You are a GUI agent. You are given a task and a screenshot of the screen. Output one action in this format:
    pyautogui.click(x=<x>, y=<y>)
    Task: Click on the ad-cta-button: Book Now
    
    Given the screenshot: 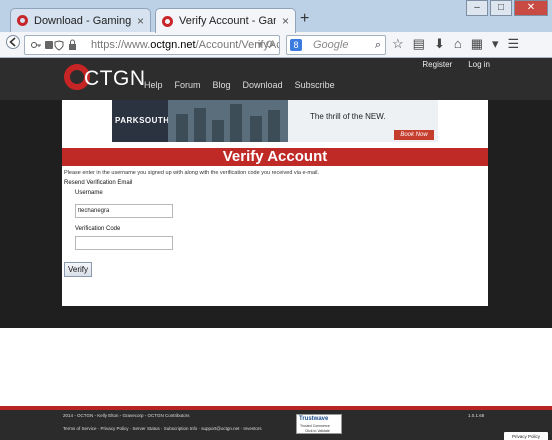 What is the action you would take?
    pyautogui.click(x=414, y=135)
    